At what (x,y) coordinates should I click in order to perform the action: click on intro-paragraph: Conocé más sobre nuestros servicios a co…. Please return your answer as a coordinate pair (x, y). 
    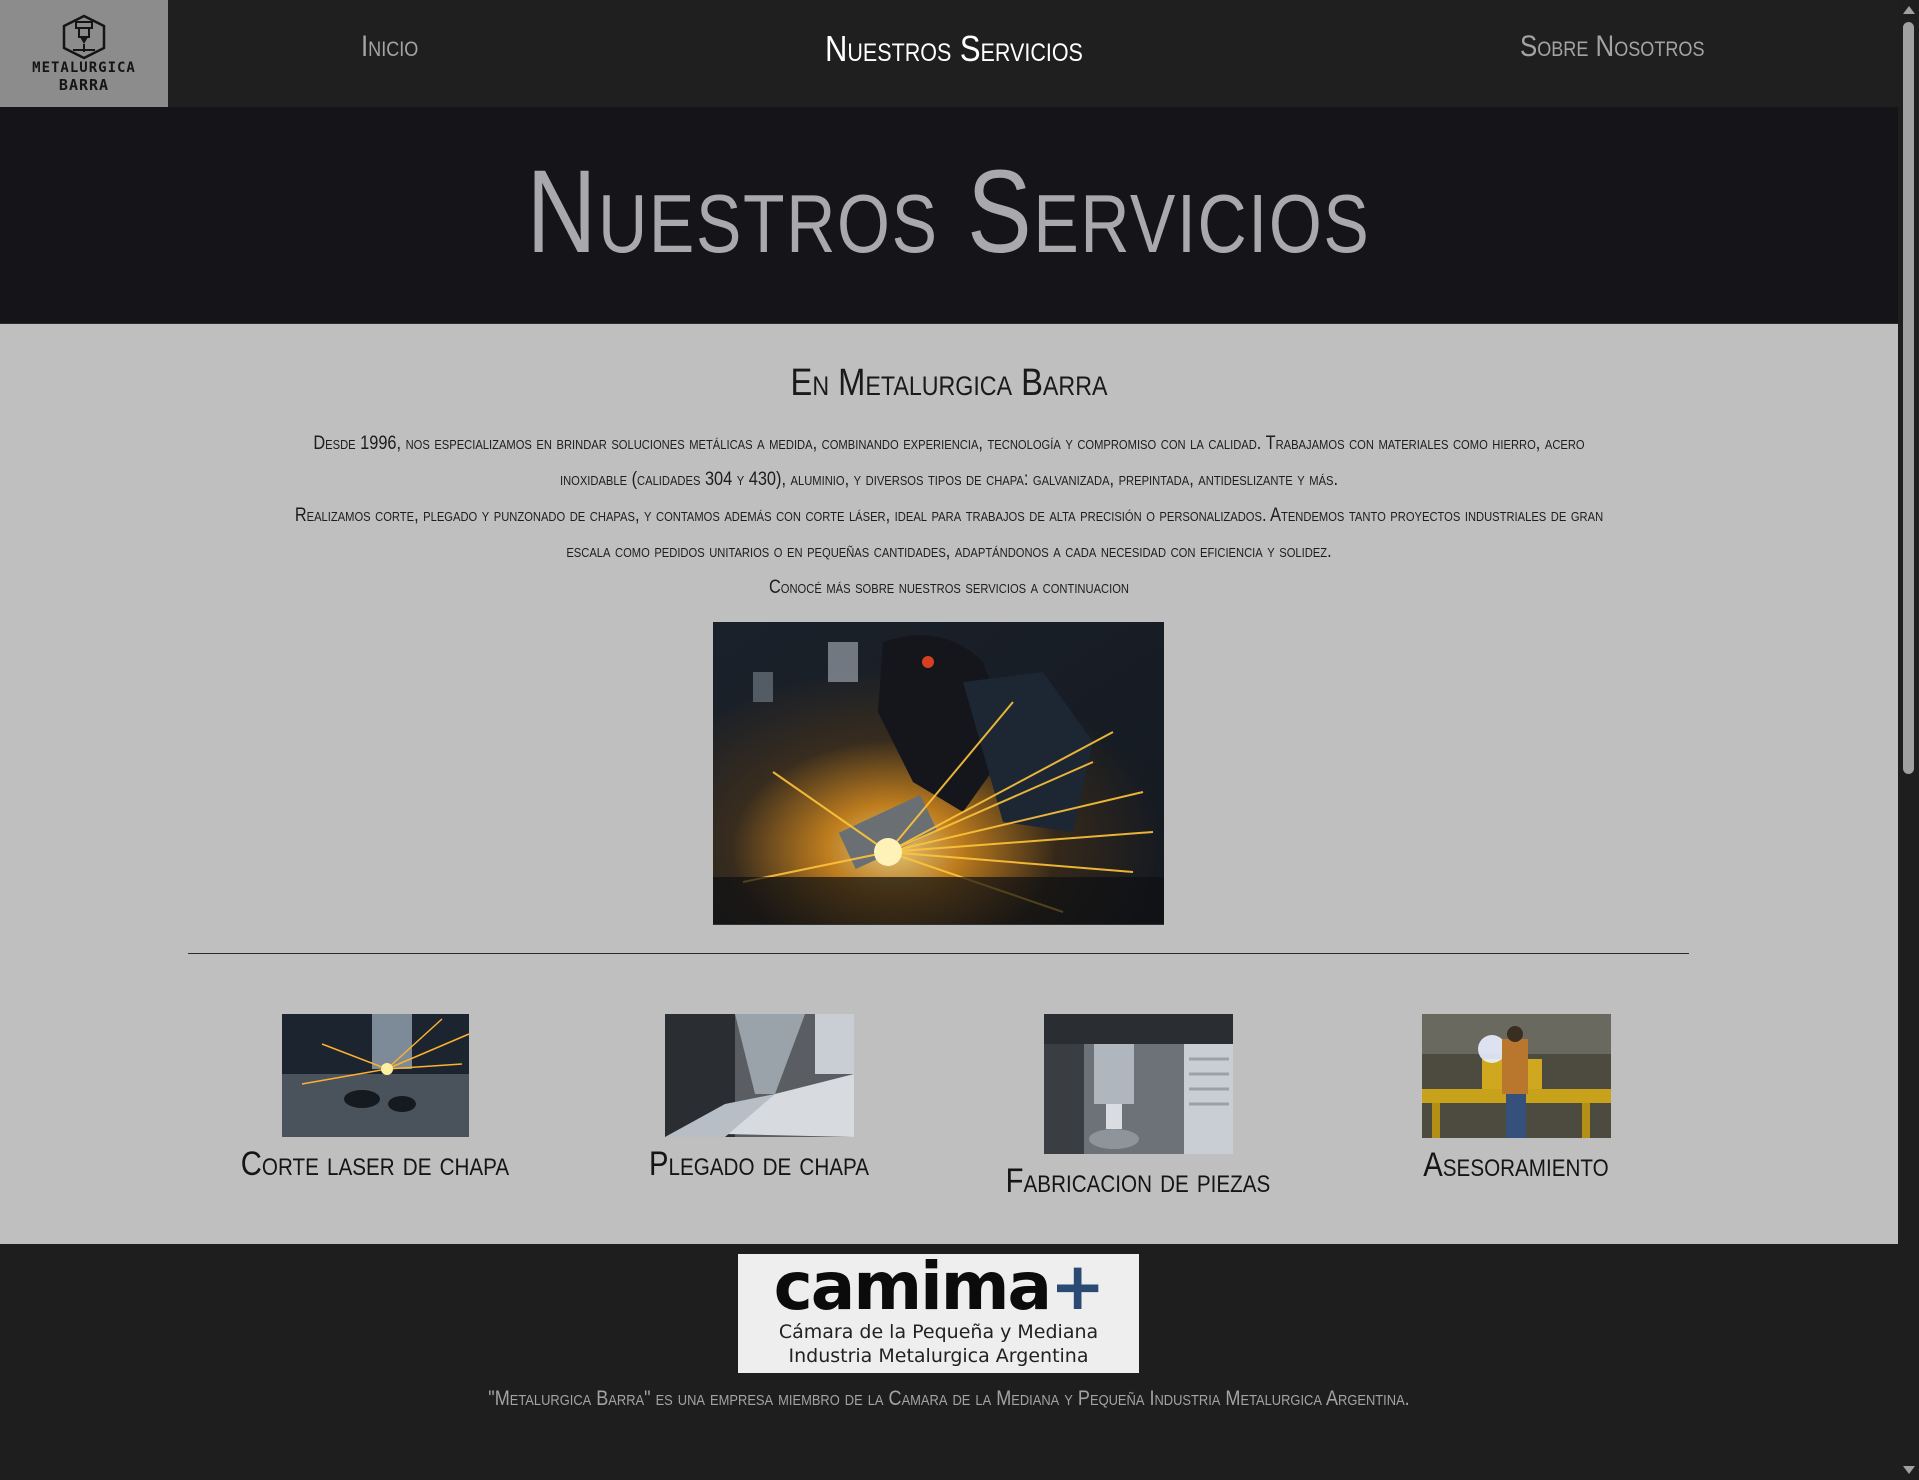
    Looking at the image, I should click on (948, 587).